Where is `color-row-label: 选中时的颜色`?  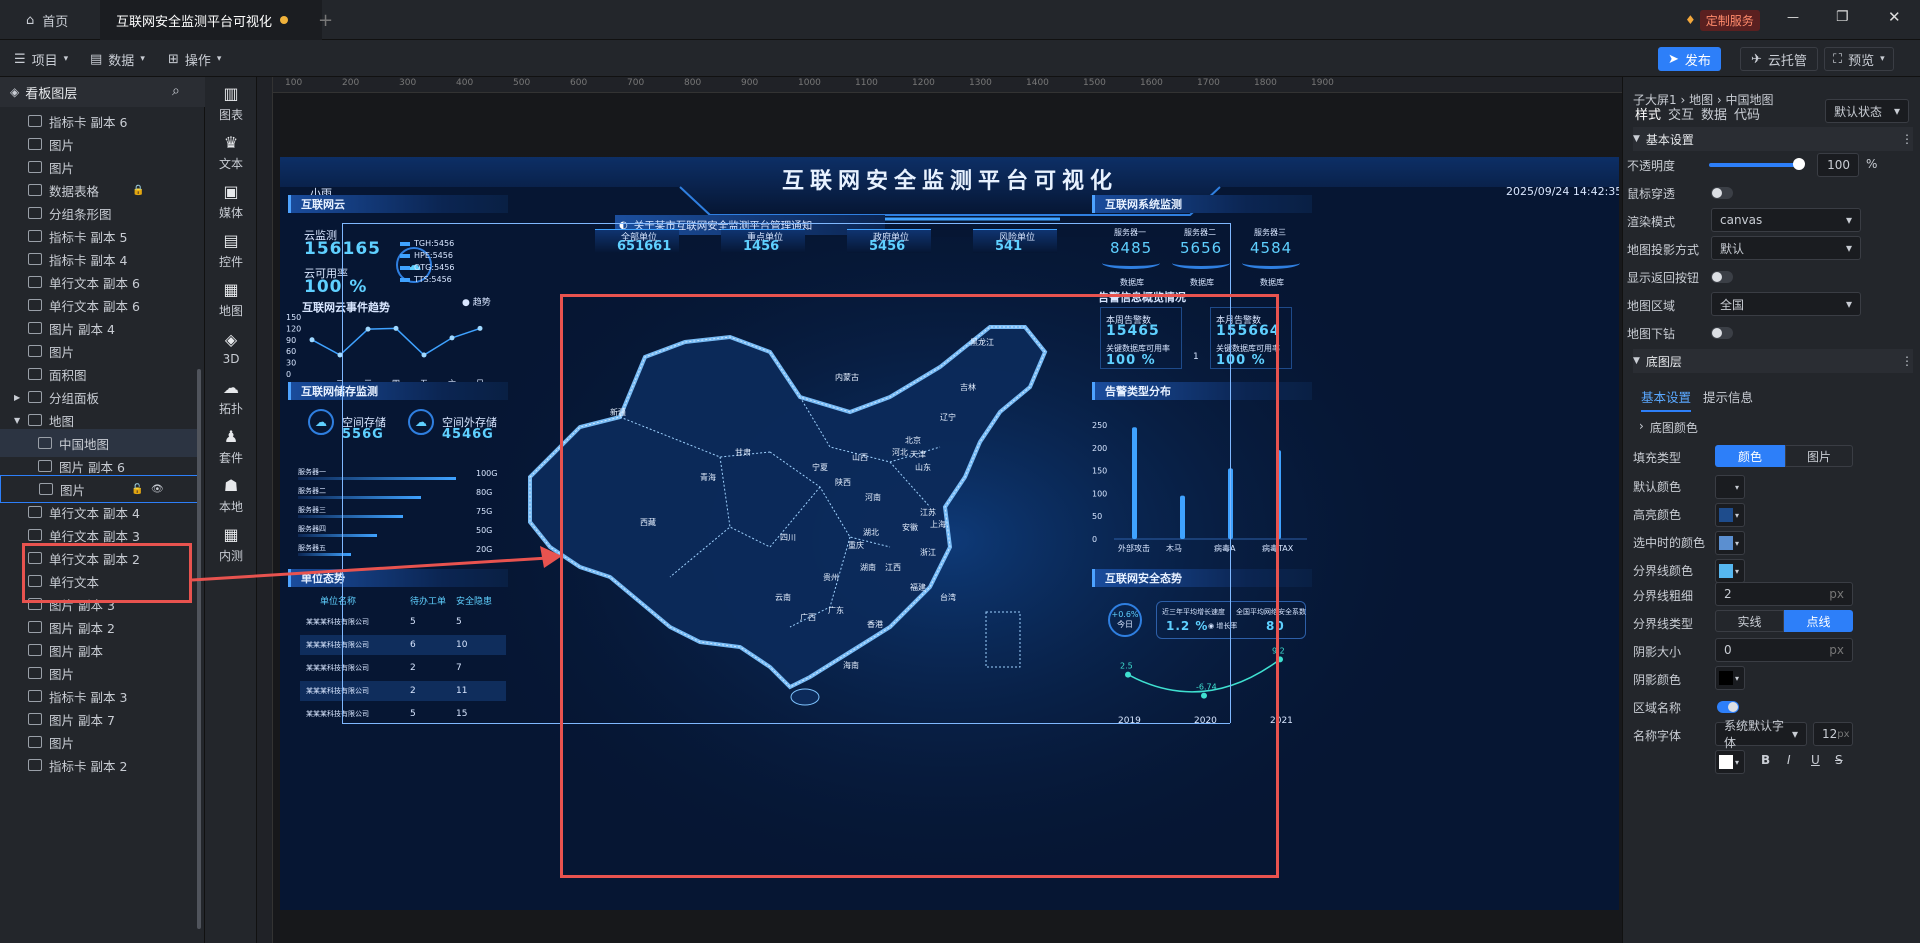 color-row-label: 选中时的颜色 is located at coordinates (1669, 543).